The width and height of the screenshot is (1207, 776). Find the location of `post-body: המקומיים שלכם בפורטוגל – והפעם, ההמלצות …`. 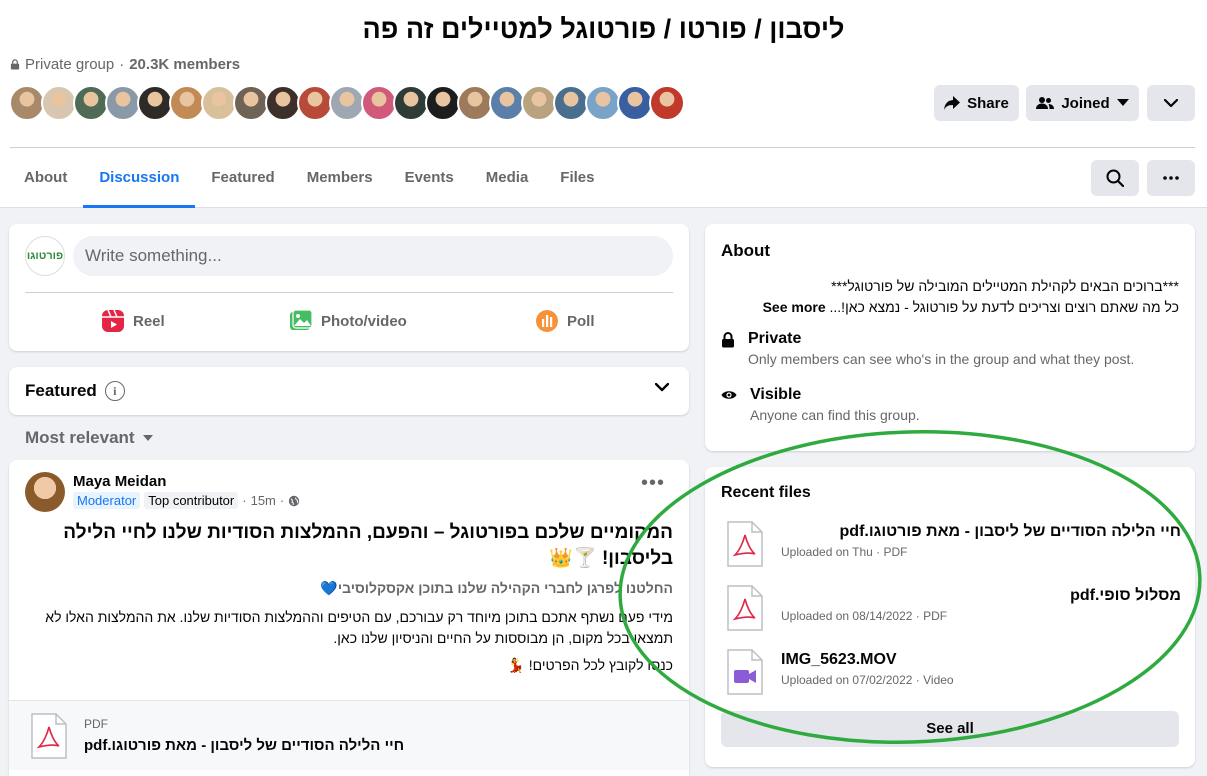

post-body: המקומיים שלכם בפורטוגל – והפעם, ההמלצות … is located at coordinates (356, 597).